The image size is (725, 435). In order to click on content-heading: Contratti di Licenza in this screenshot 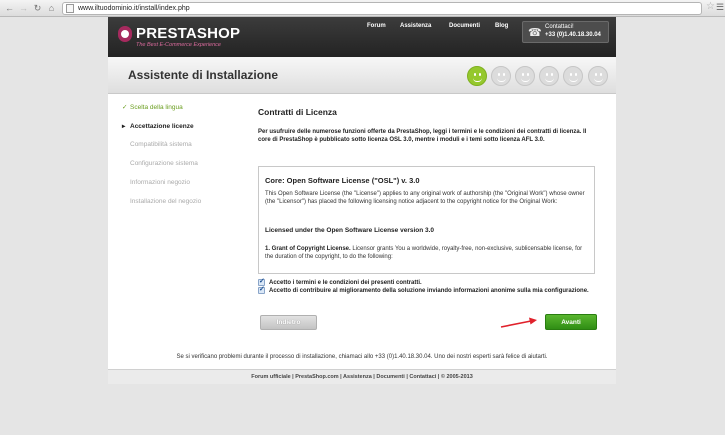, I will do `click(297, 112)`.